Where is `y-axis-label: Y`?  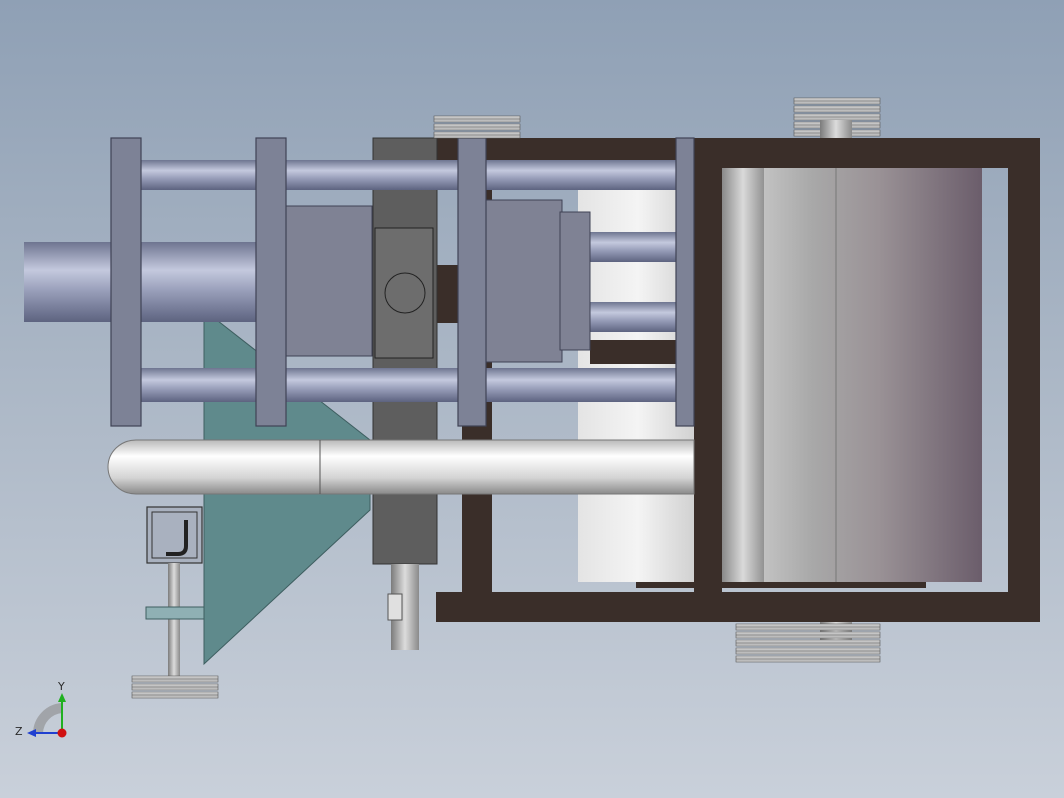 y-axis-label: Y is located at coordinates (61, 686).